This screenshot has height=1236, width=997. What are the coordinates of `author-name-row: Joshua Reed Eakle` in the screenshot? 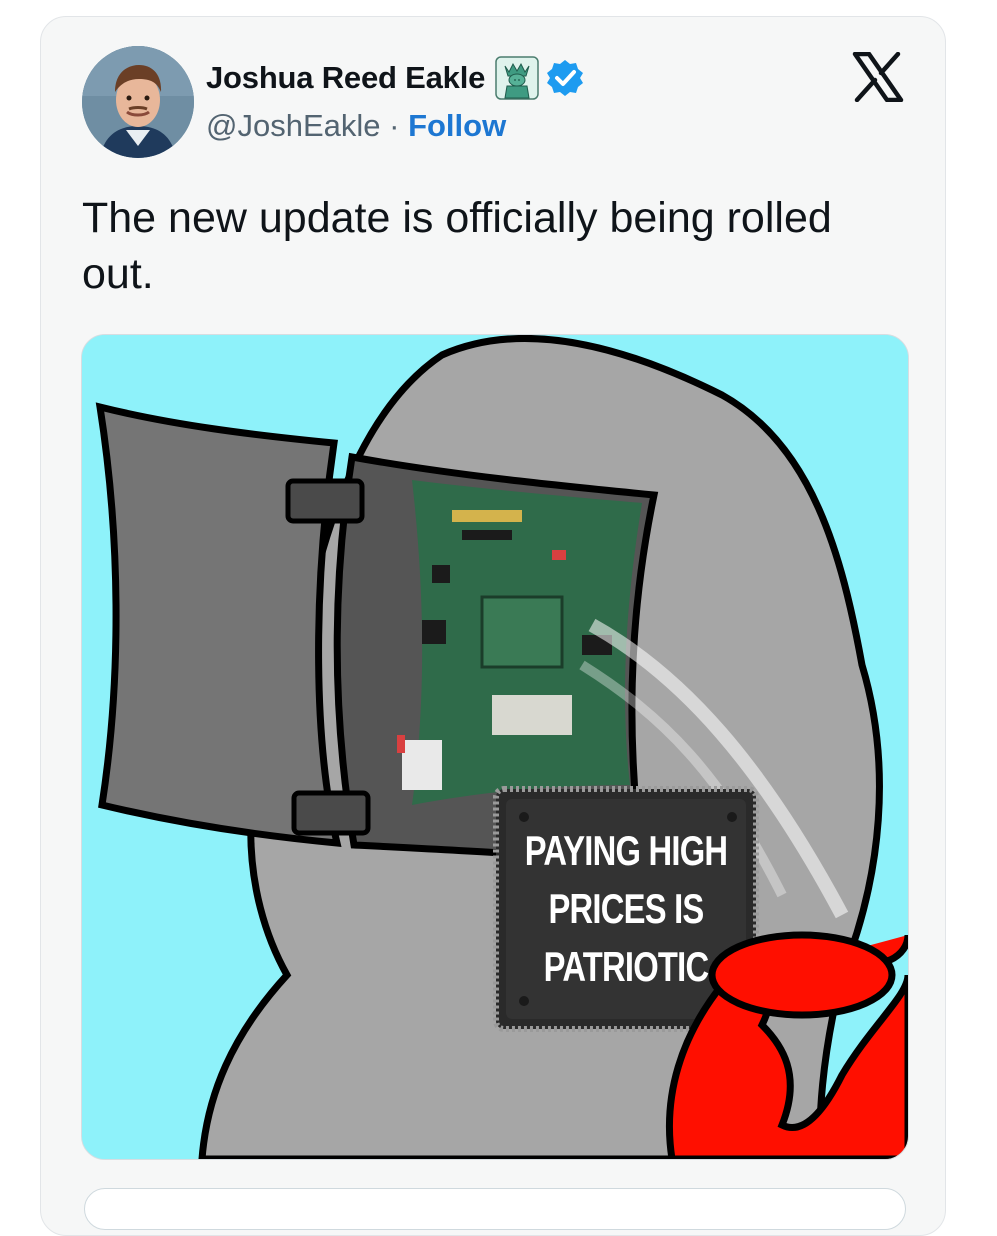 It's located at (395, 78).